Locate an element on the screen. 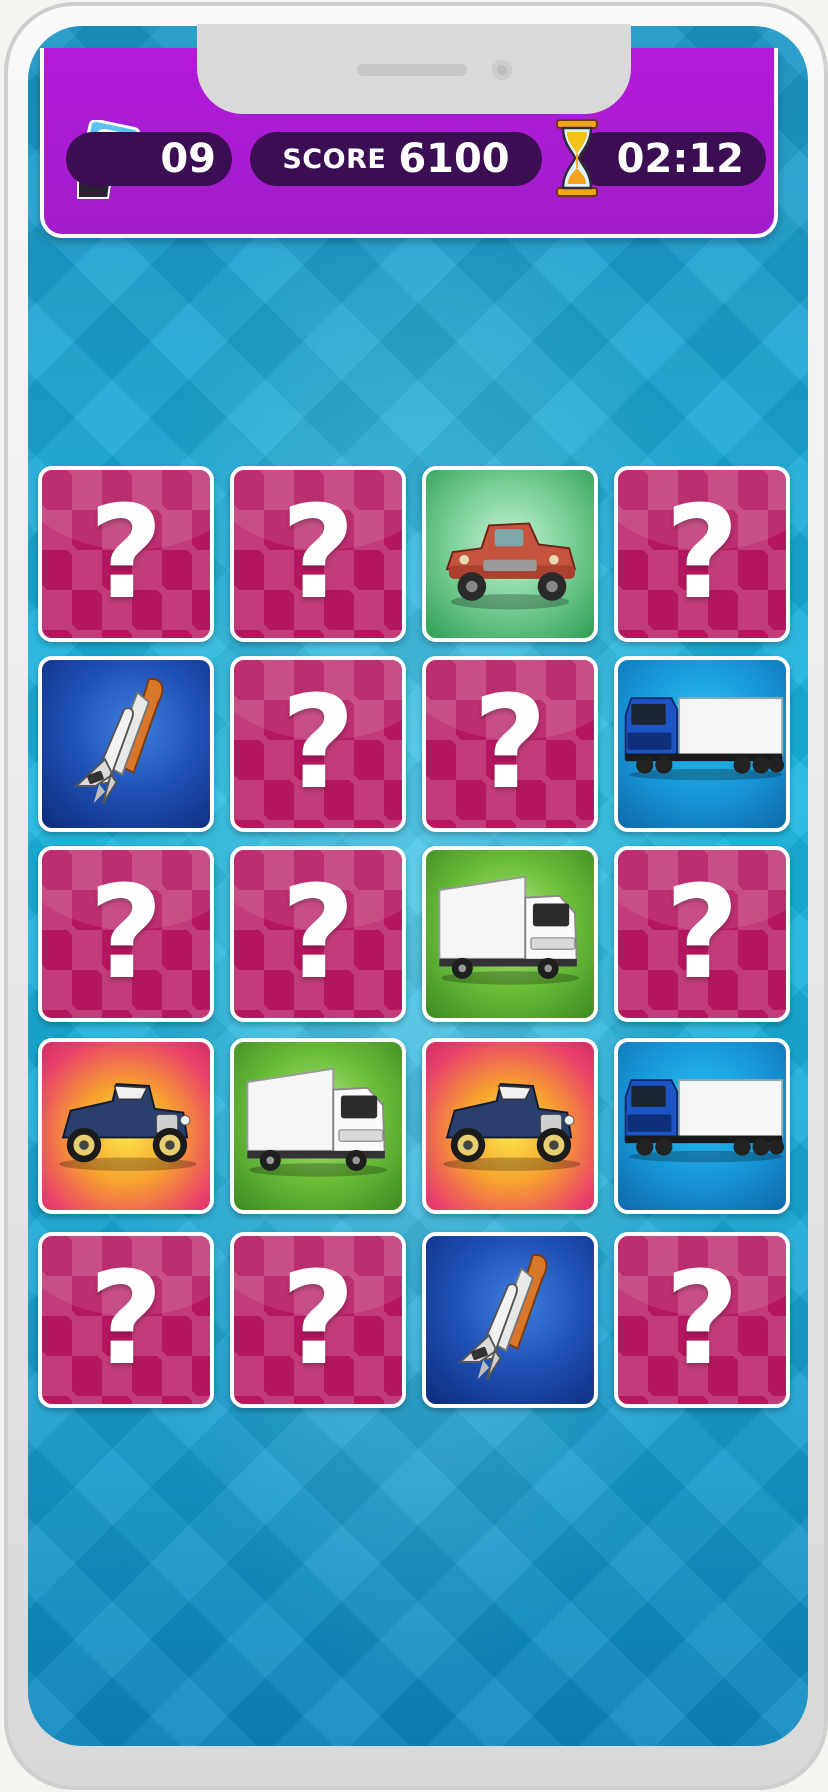 The height and width of the screenshot is (1792, 828). score-label: SCORE is located at coordinates (334, 159).